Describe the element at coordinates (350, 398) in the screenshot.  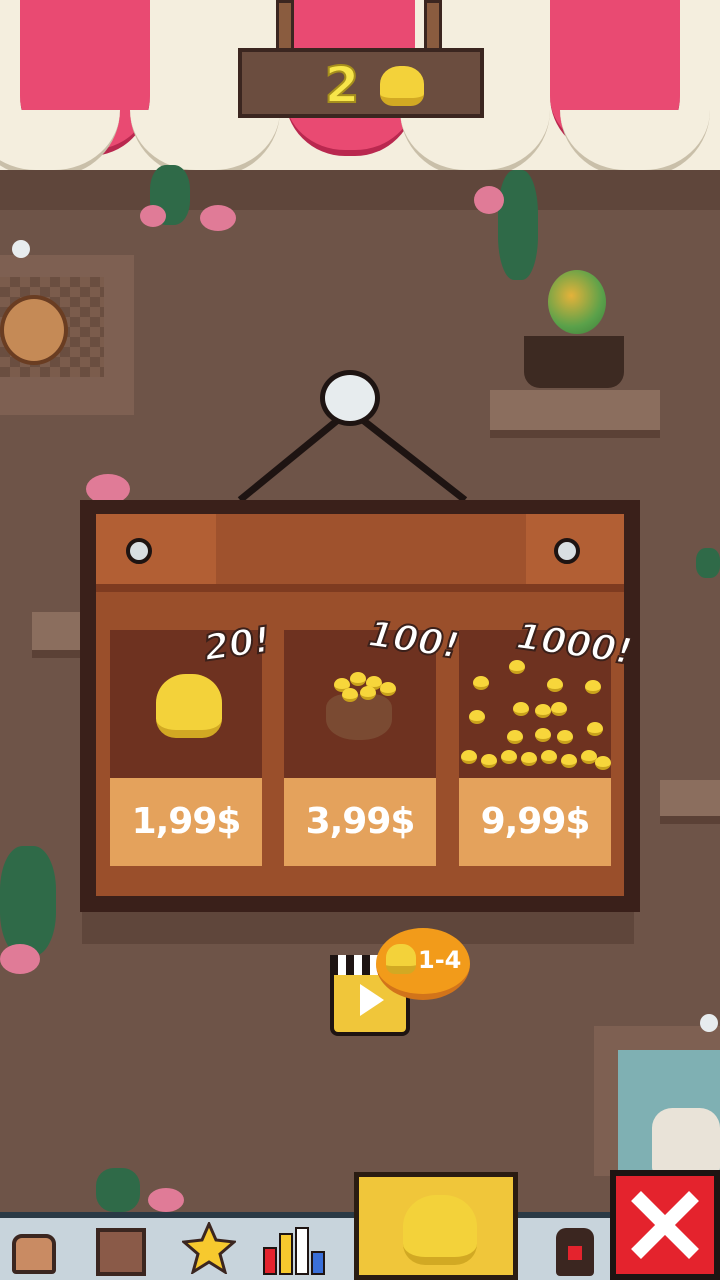
I see `board-hook` at that location.